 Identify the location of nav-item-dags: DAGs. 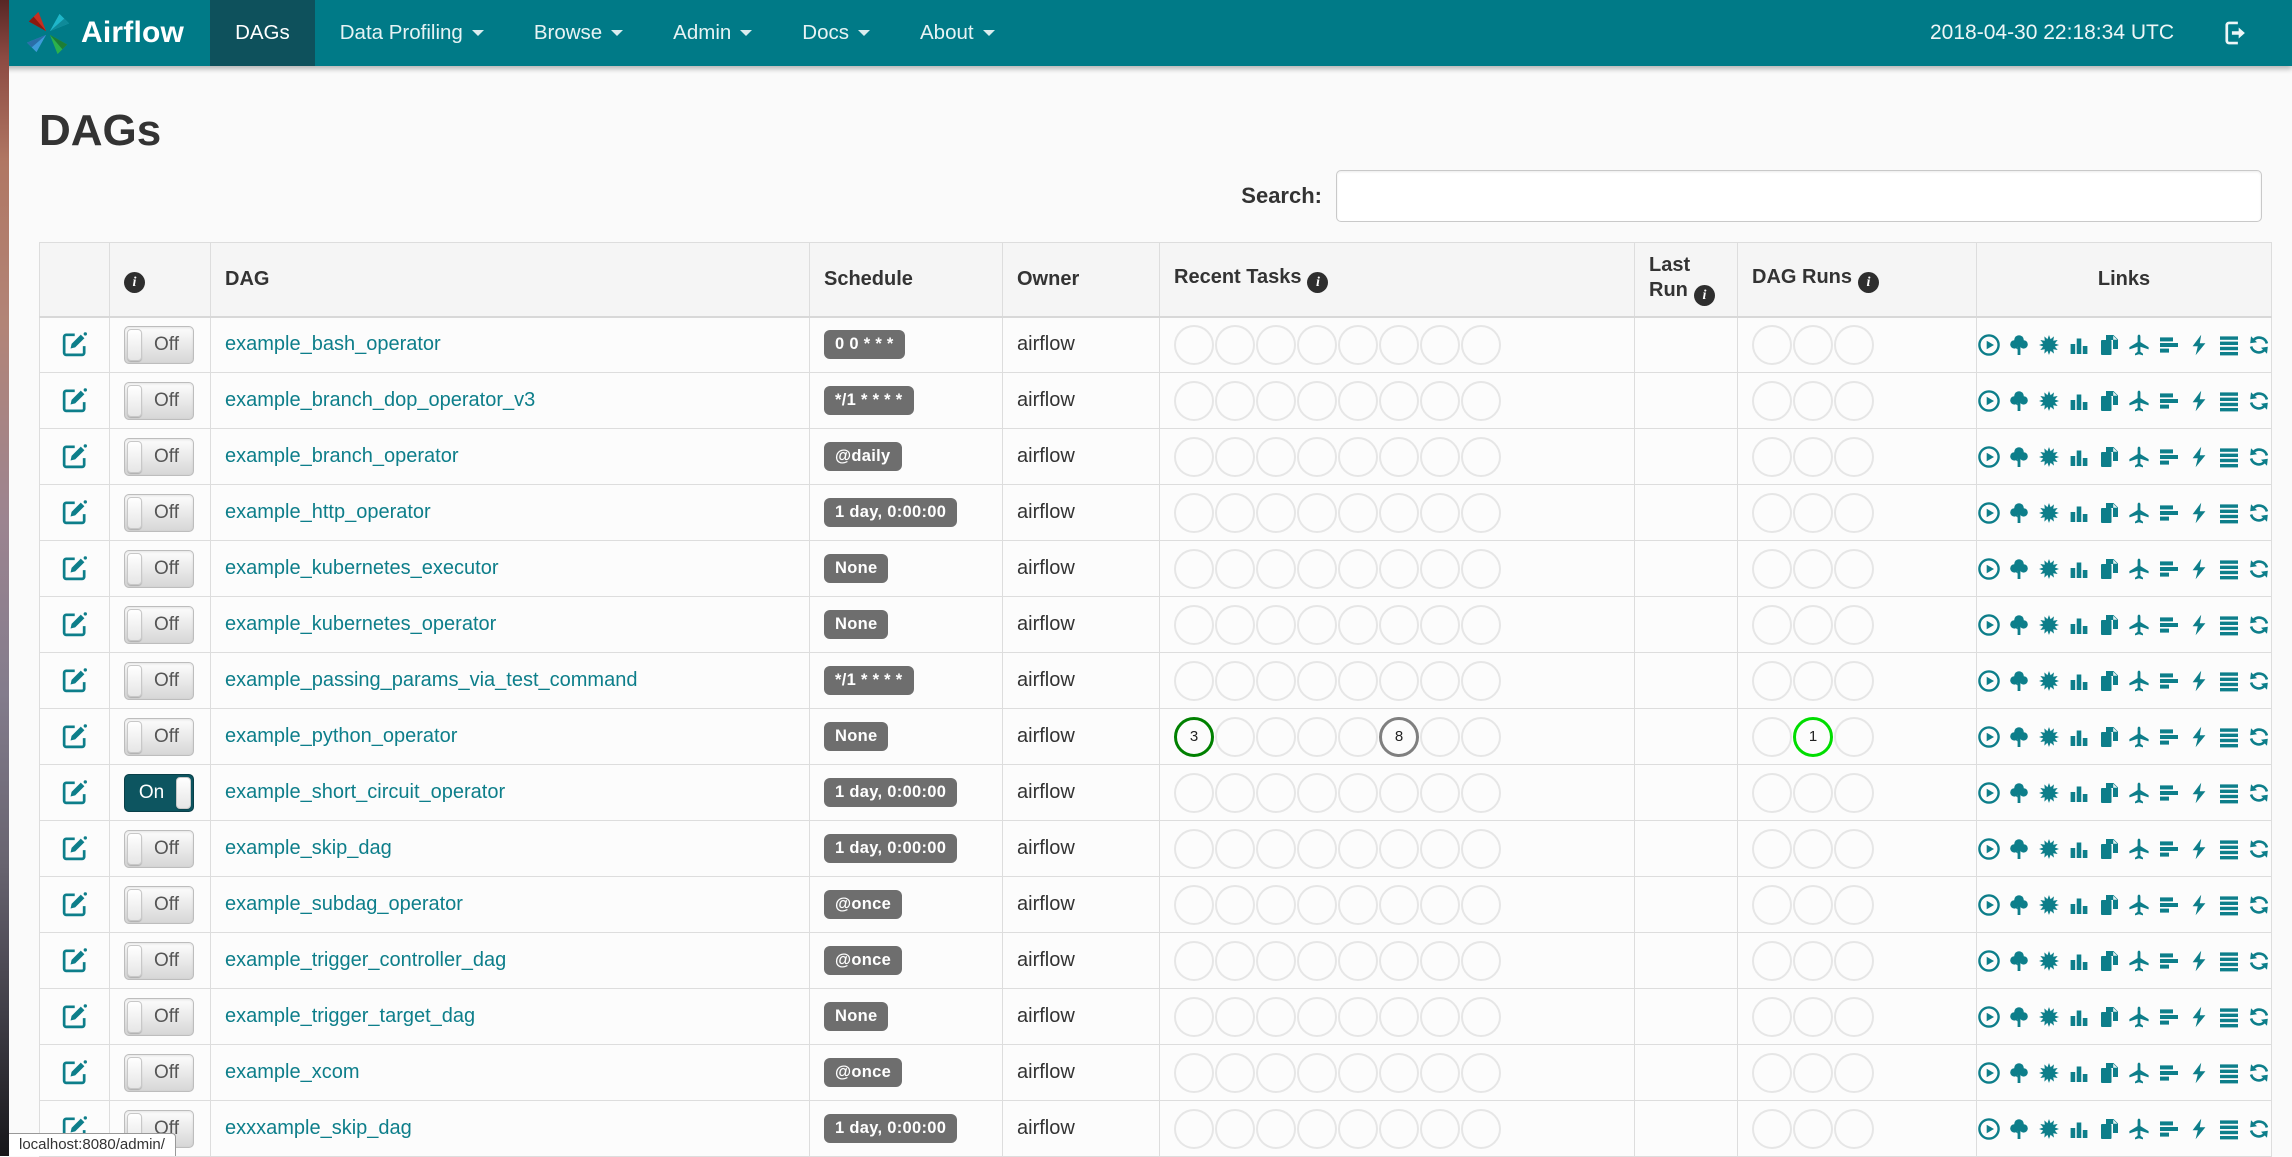
(262, 33).